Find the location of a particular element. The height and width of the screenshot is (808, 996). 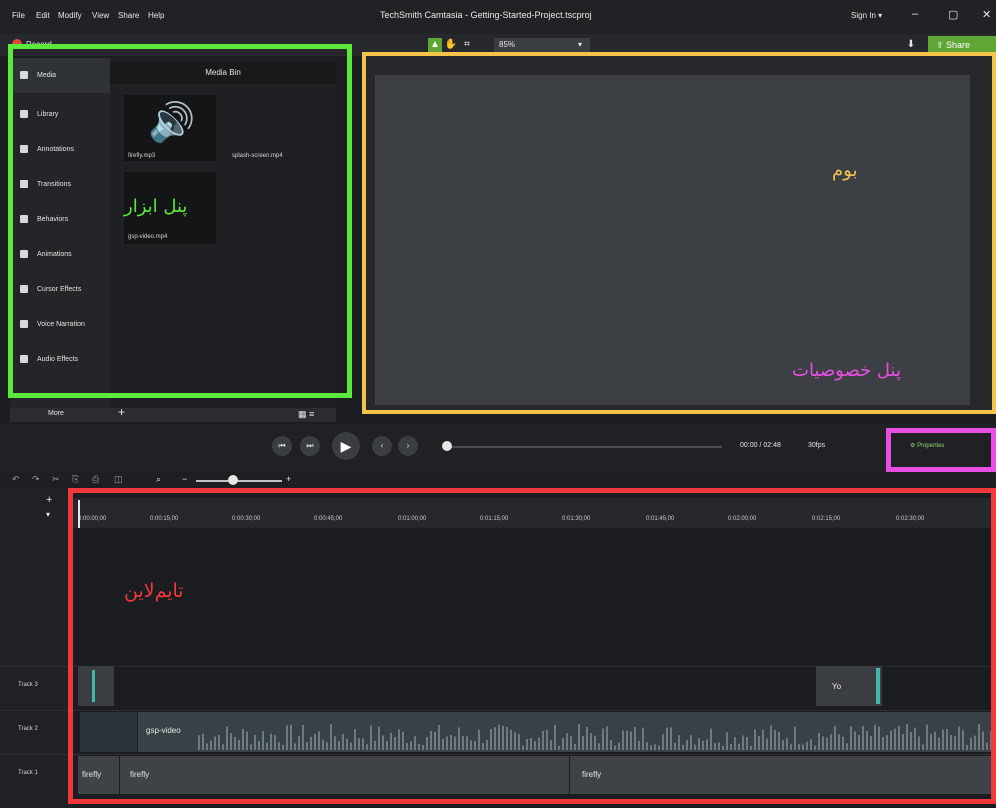

highlight-properties is located at coordinates (941, 450).